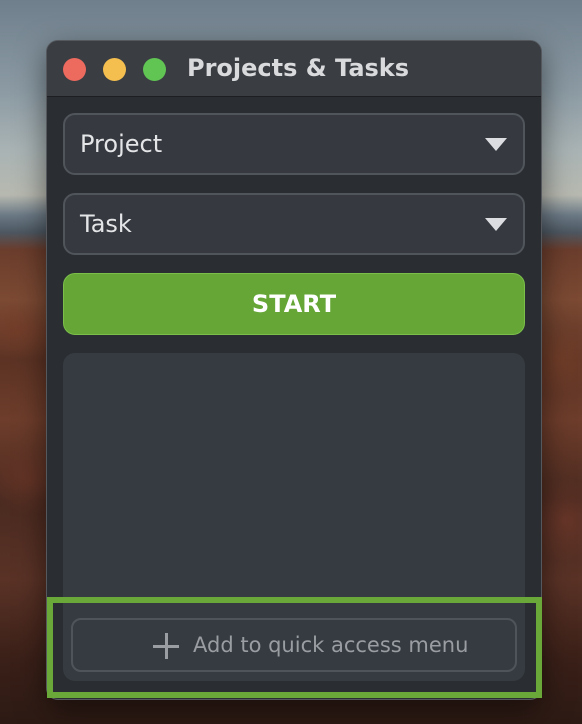  What do you see at coordinates (154, 69) in the screenshot?
I see `zoom-window-icon` at bounding box center [154, 69].